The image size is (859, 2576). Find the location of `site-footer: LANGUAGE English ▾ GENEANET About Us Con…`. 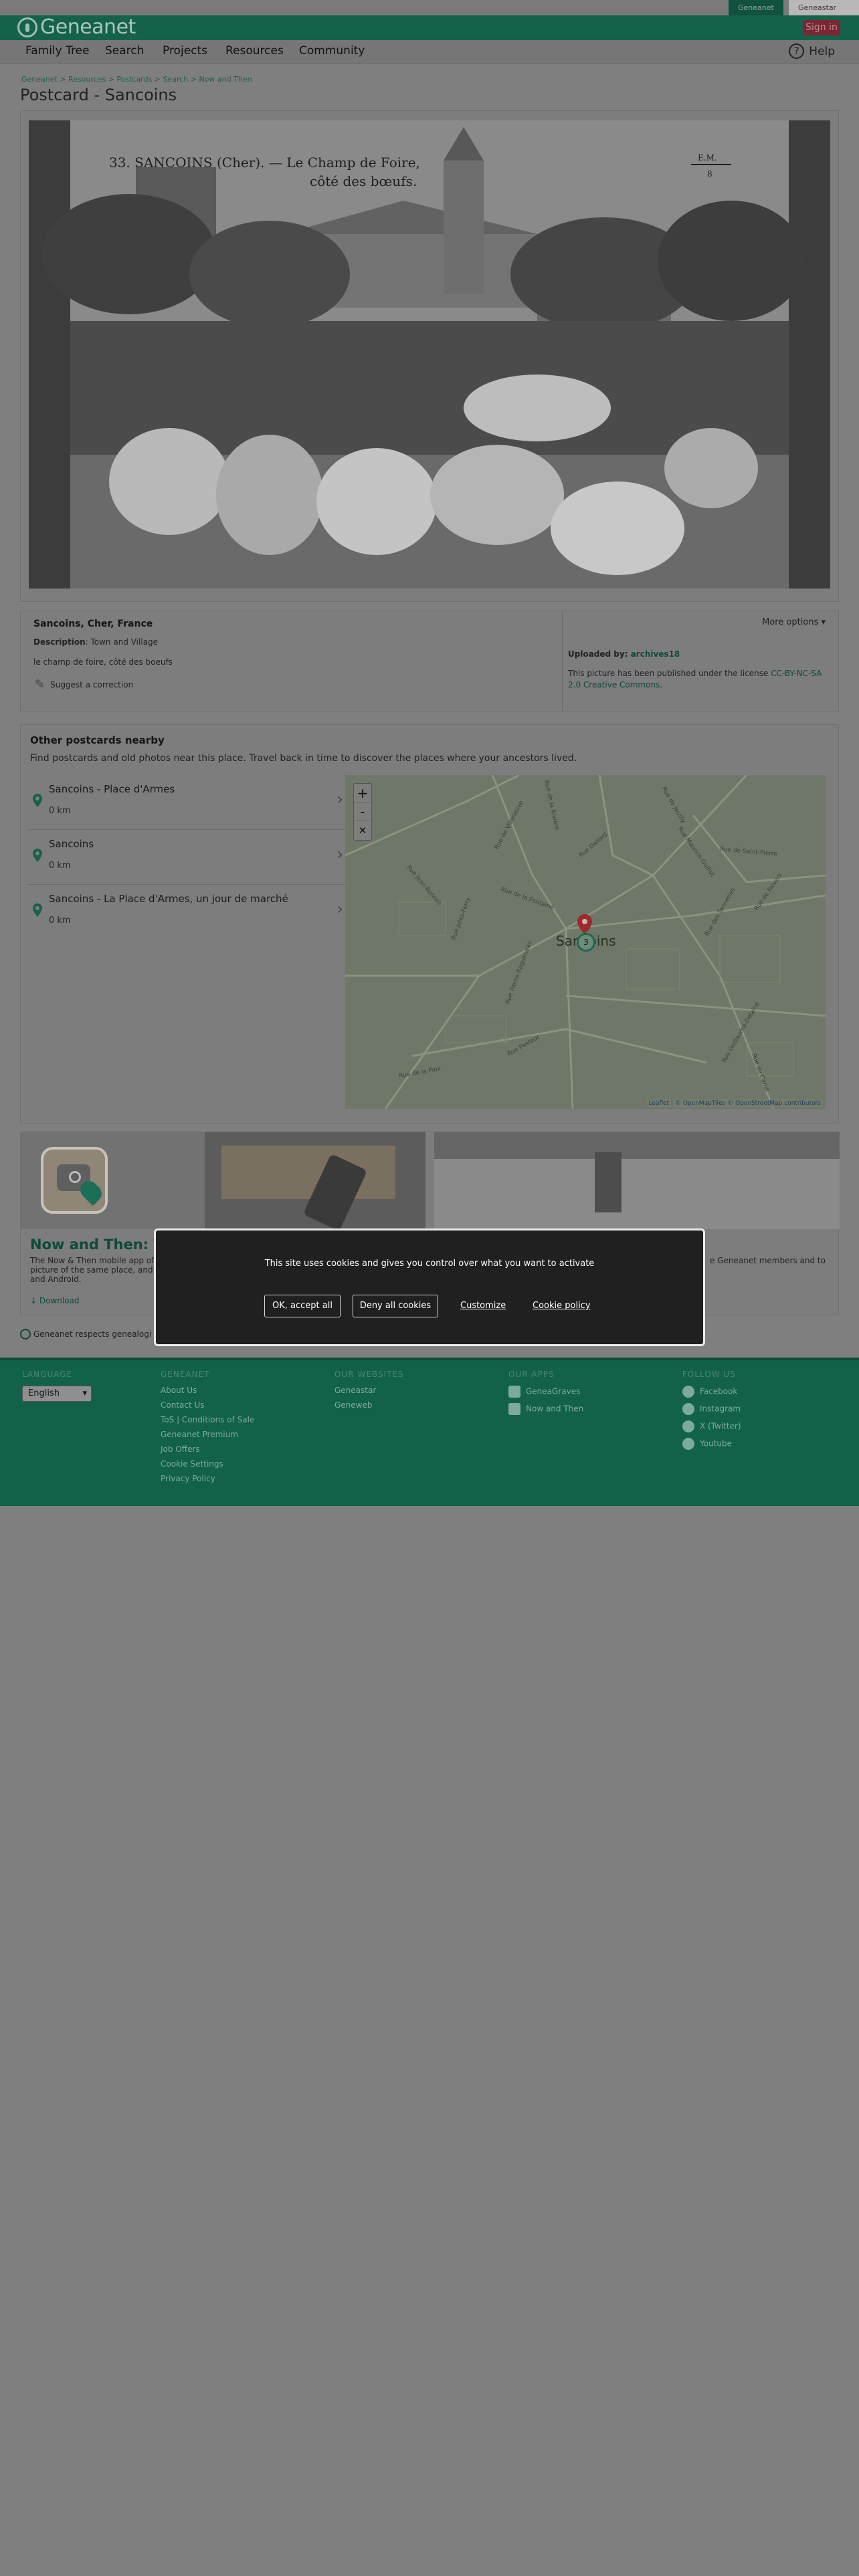

site-footer: LANGUAGE English ▾ GENEANET About Us Con… is located at coordinates (429, 1432).